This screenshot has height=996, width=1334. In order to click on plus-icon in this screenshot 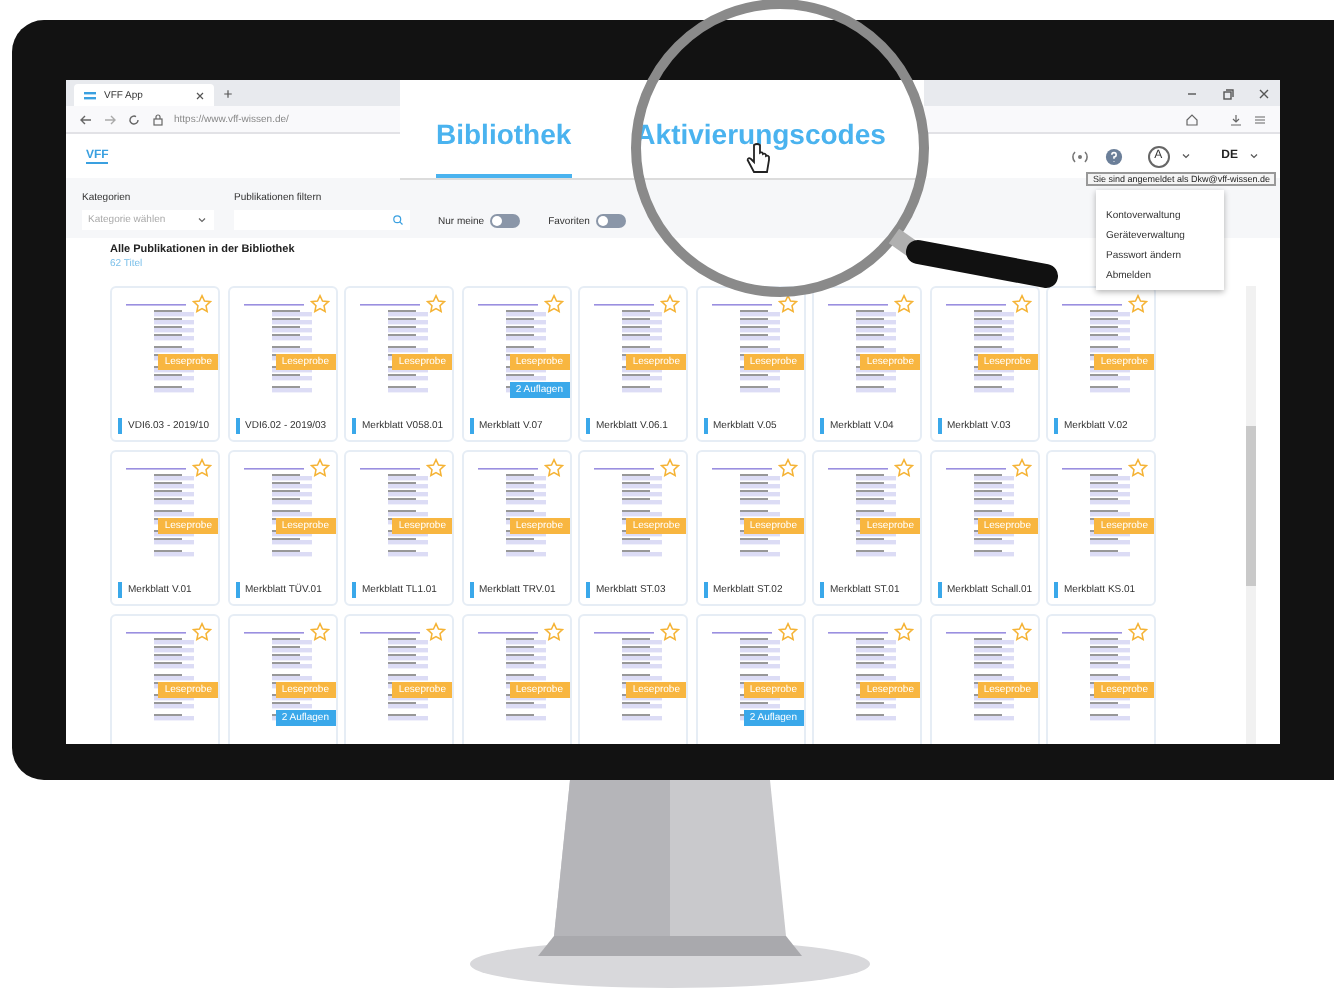, I will do `click(228, 93)`.